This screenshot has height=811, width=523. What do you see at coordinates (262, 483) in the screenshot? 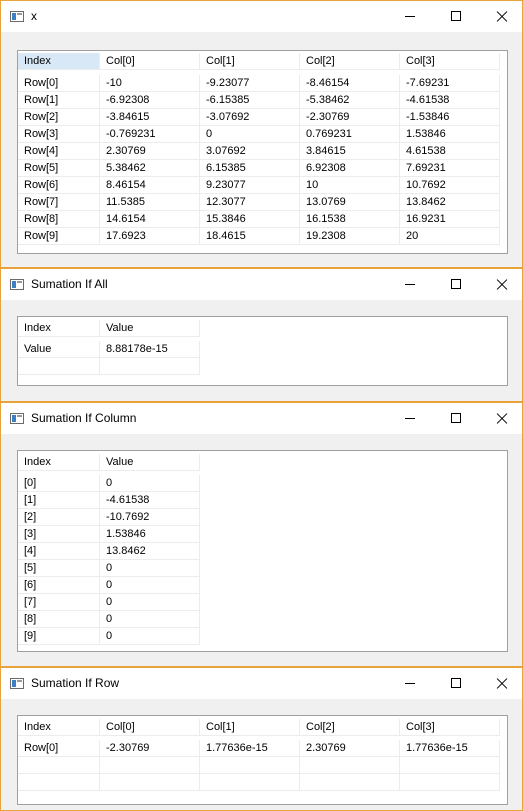
I see `table-row: [0] 0` at bounding box center [262, 483].